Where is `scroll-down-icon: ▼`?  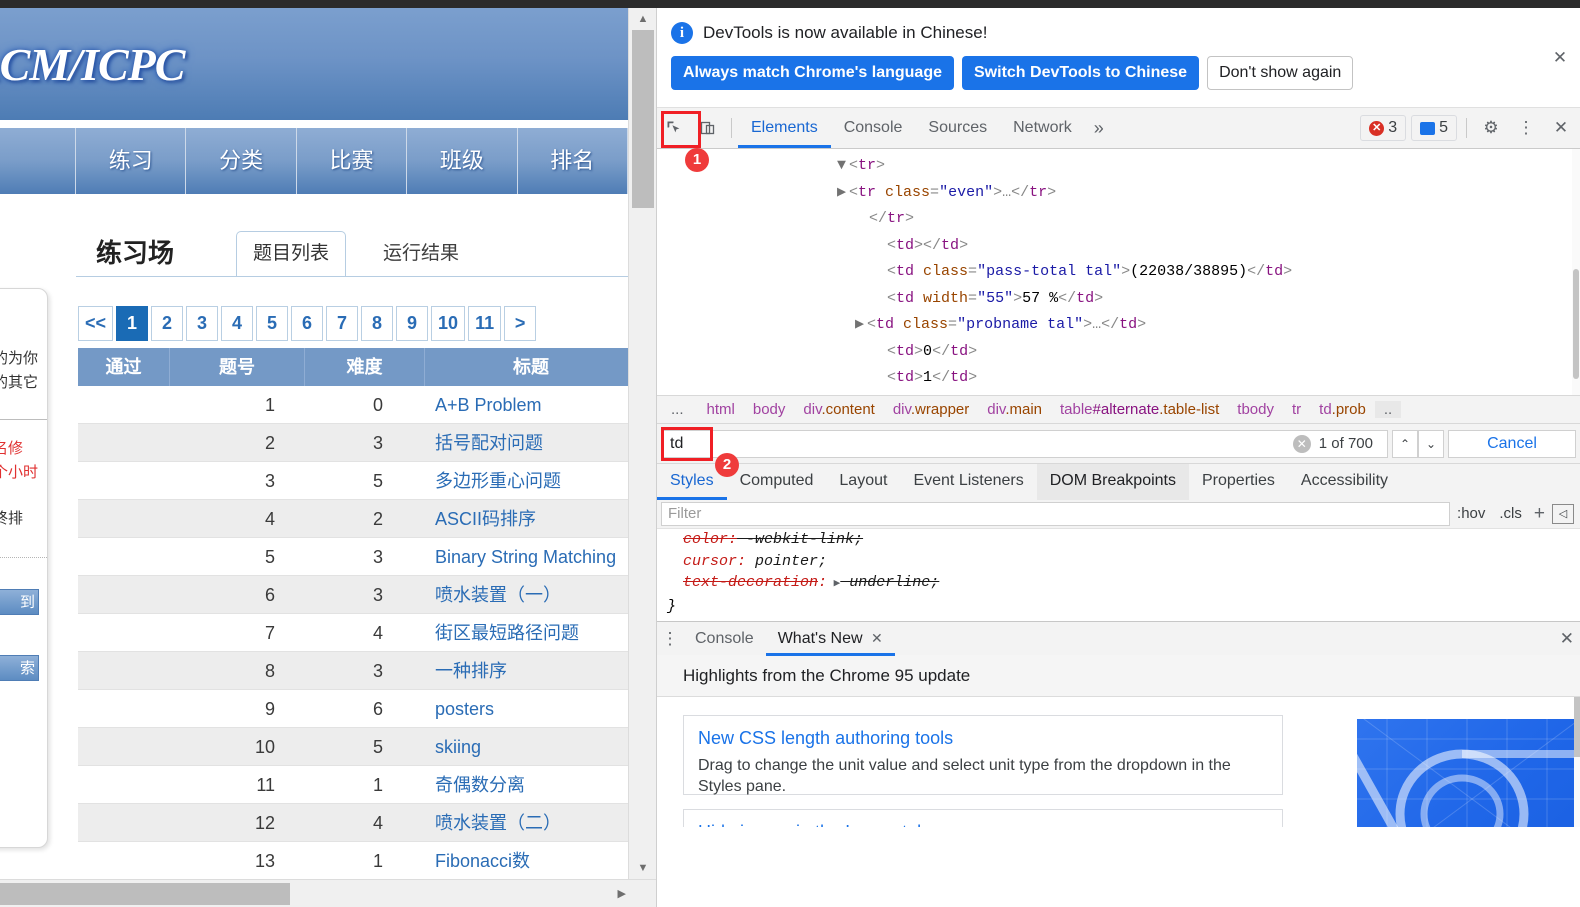 scroll-down-icon: ▼ is located at coordinates (642, 868).